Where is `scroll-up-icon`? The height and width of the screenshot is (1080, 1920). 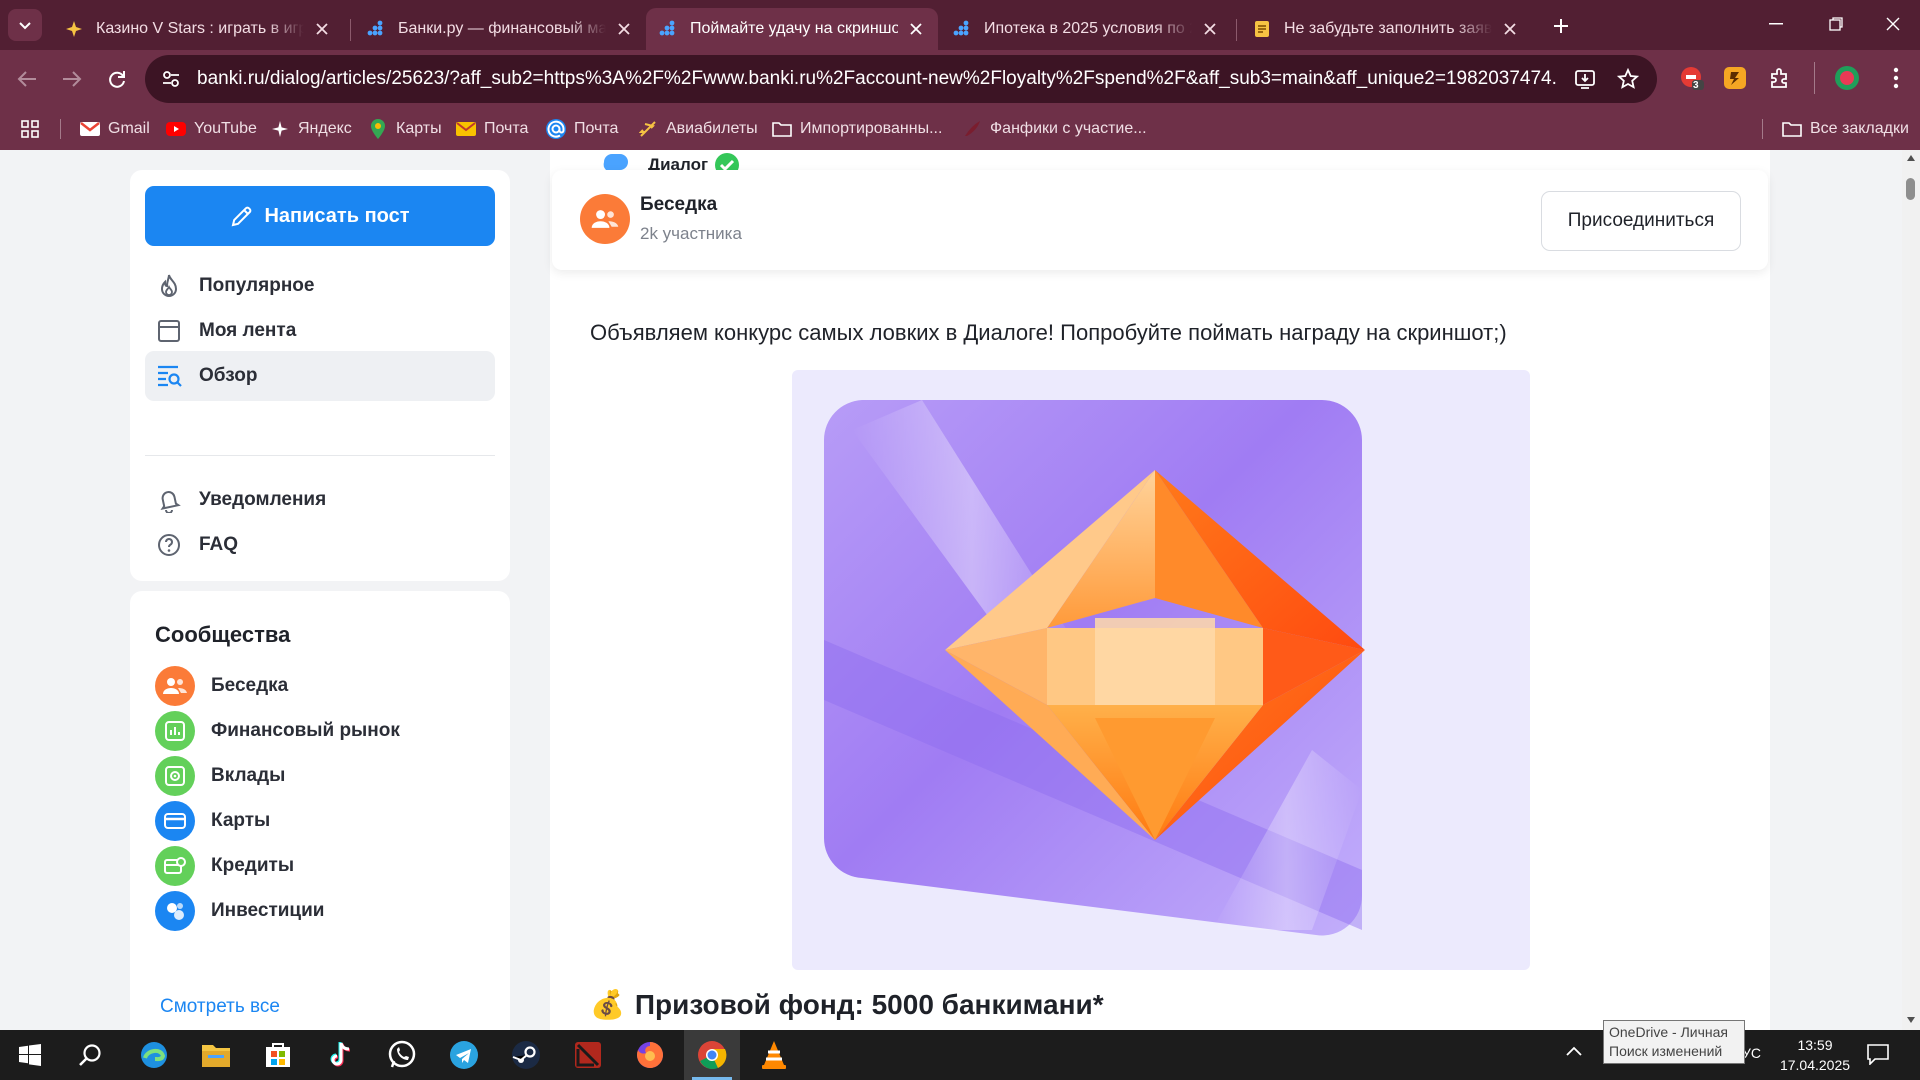
scroll-up-icon is located at coordinates (1911, 158).